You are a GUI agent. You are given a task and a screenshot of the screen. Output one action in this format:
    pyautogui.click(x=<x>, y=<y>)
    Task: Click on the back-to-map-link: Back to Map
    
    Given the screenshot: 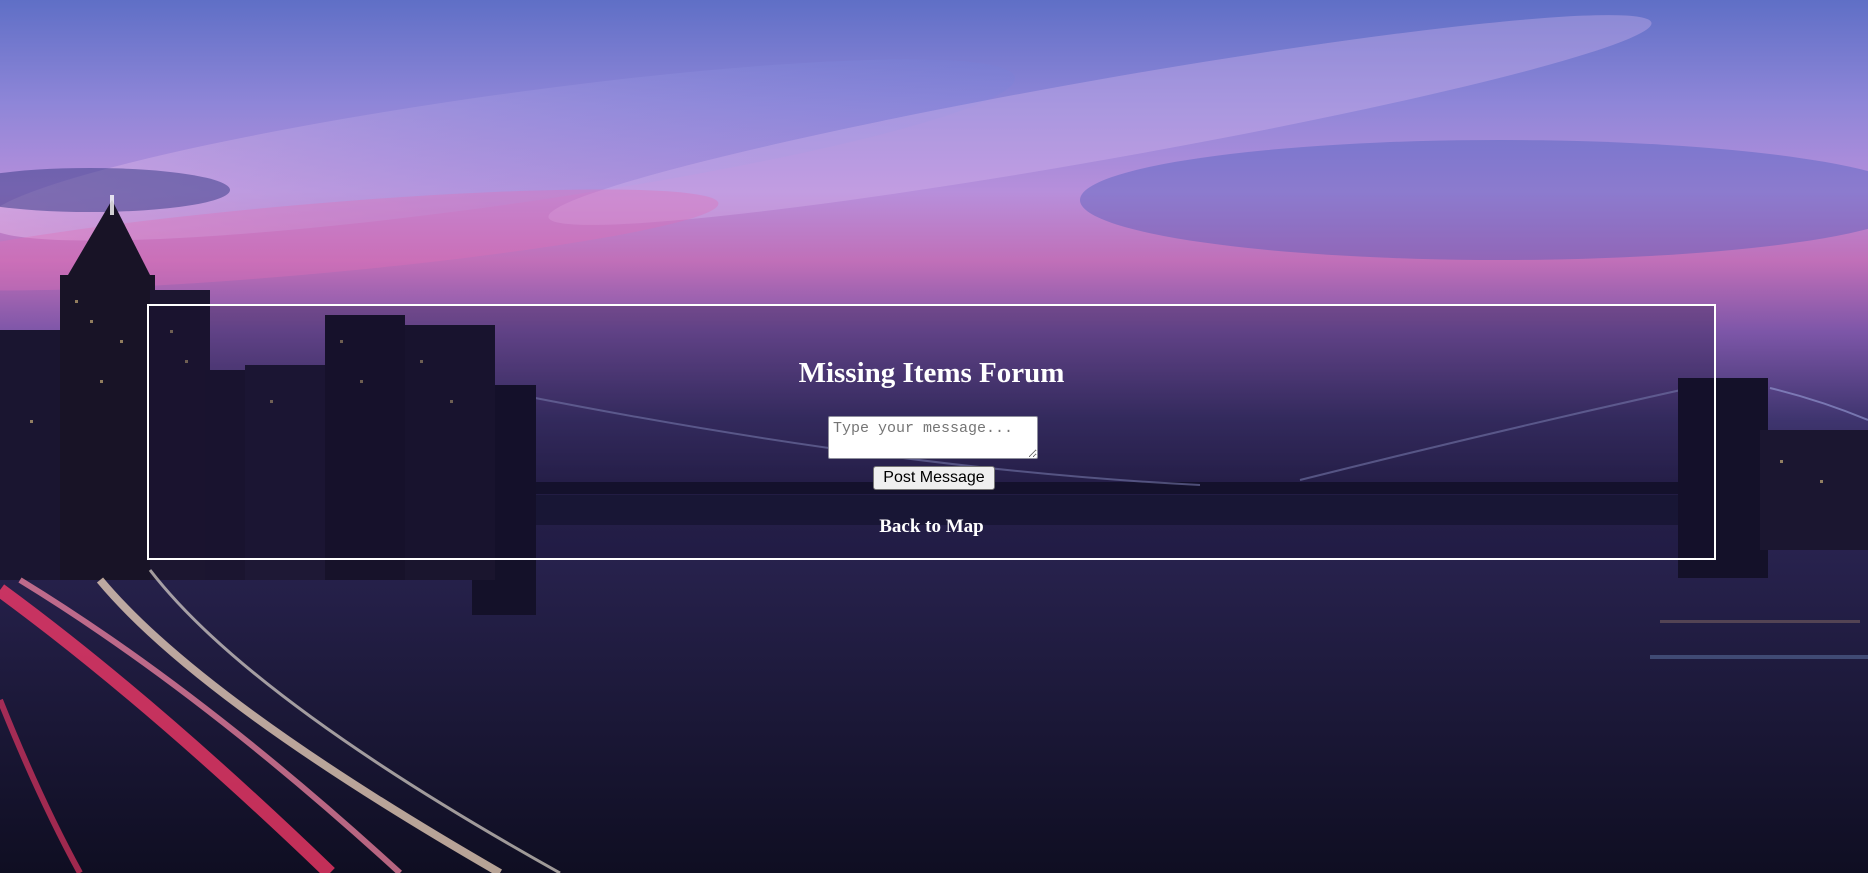 What is the action you would take?
    pyautogui.click(x=931, y=527)
    